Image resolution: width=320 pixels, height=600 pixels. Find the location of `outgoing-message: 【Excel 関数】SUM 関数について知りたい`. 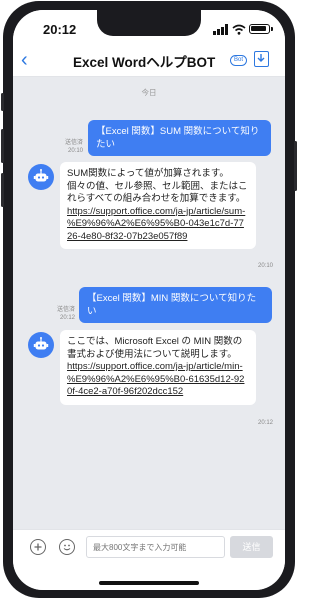

outgoing-message: 【Excel 関数】SUM 関数について知りたい is located at coordinates (179, 138).